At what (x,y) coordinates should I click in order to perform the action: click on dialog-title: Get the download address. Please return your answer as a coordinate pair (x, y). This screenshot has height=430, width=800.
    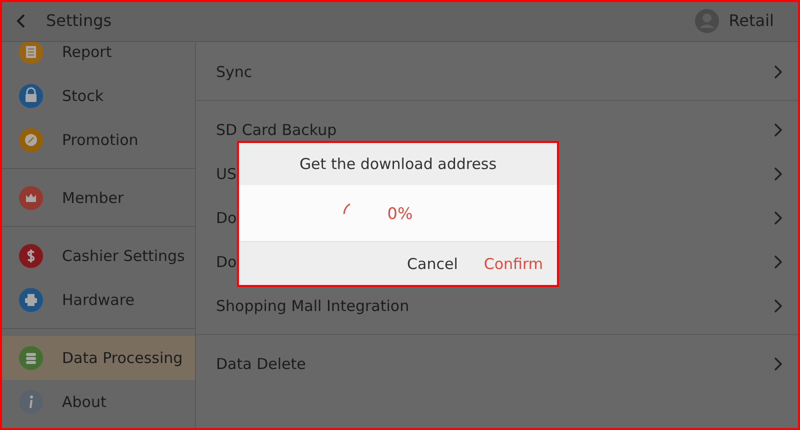
    Looking at the image, I should click on (398, 164).